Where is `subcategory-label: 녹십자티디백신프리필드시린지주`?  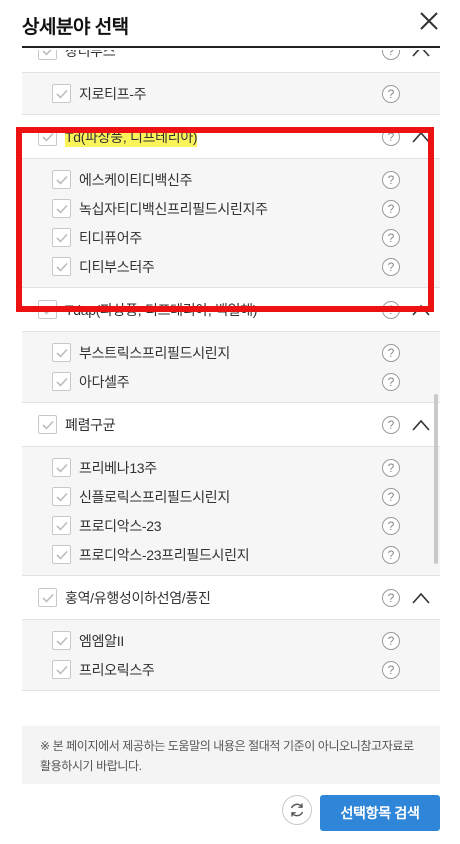 subcategory-label: 녹십자티디백신프리필드시린지주 is located at coordinates (173, 208).